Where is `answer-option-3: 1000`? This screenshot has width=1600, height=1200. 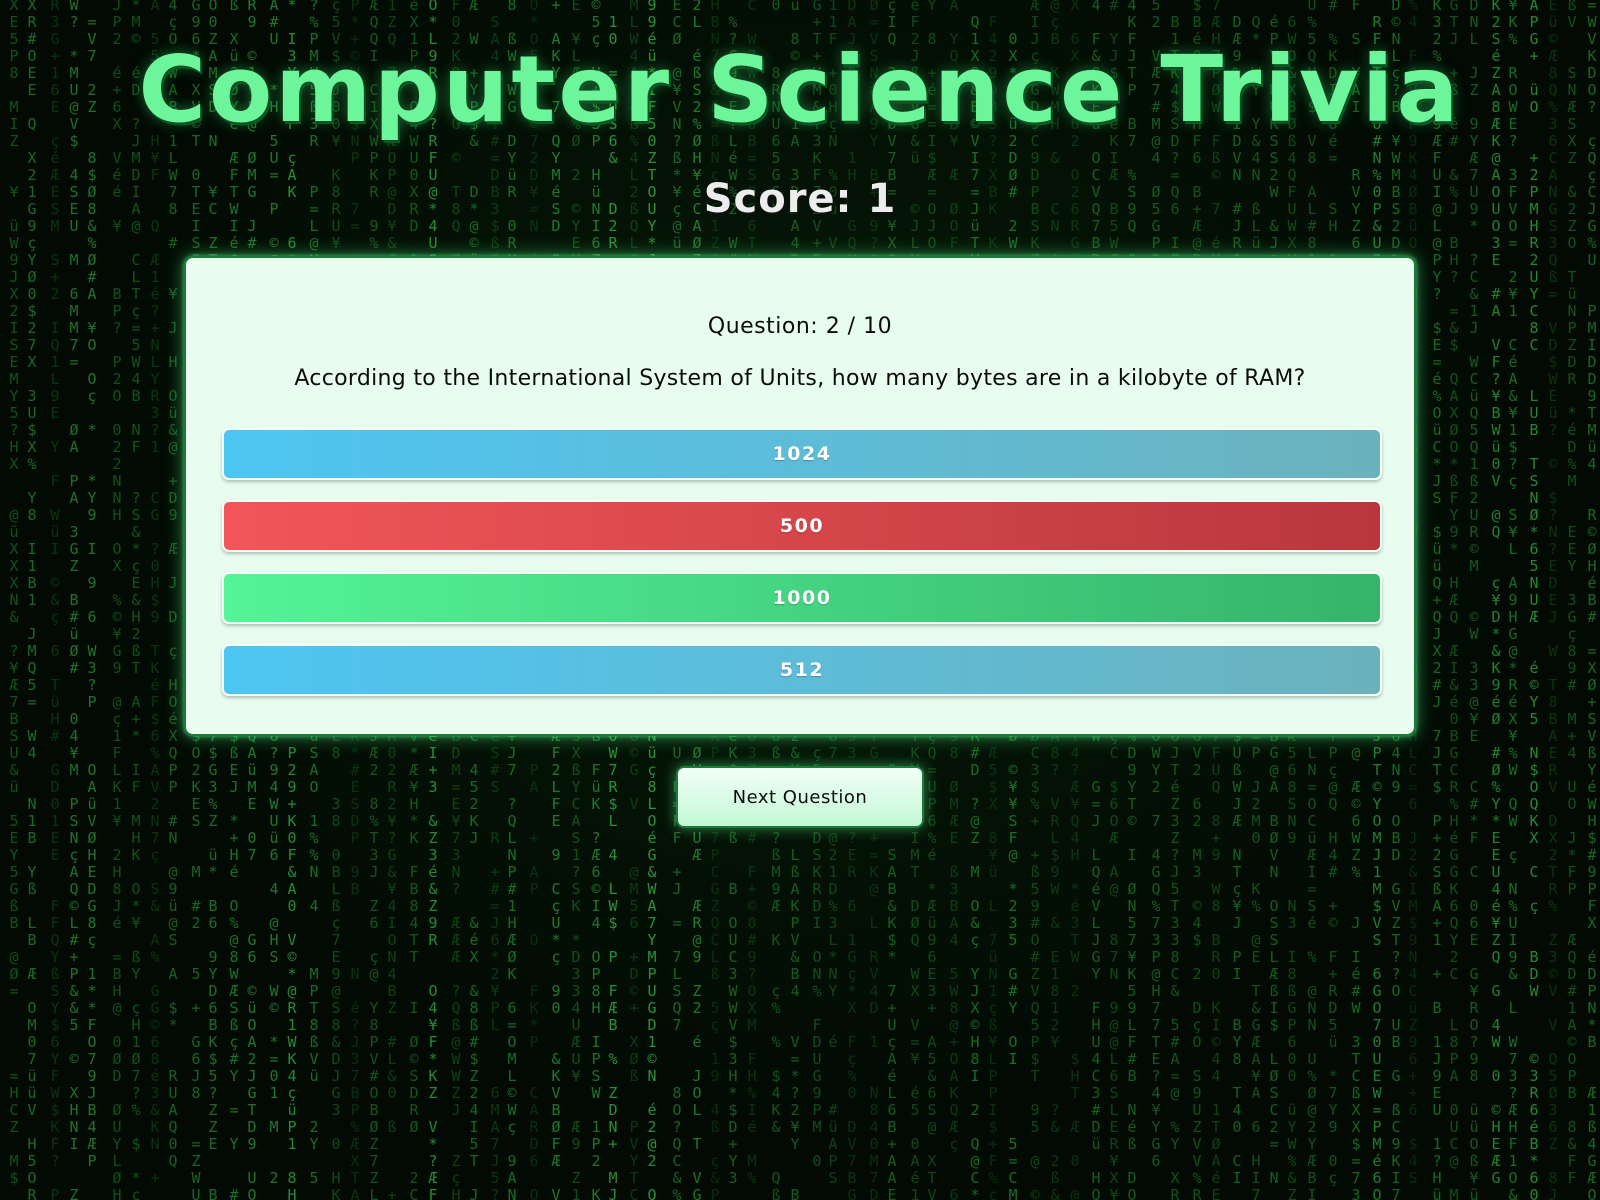 answer-option-3: 1000 is located at coordinates (802, 598).